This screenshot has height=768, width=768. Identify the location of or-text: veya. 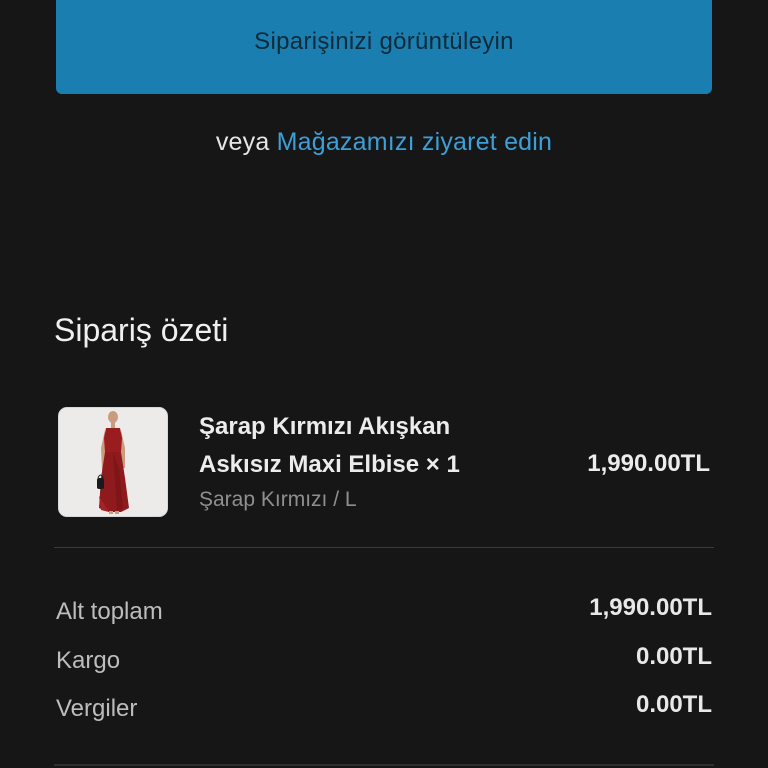
(242, 142).